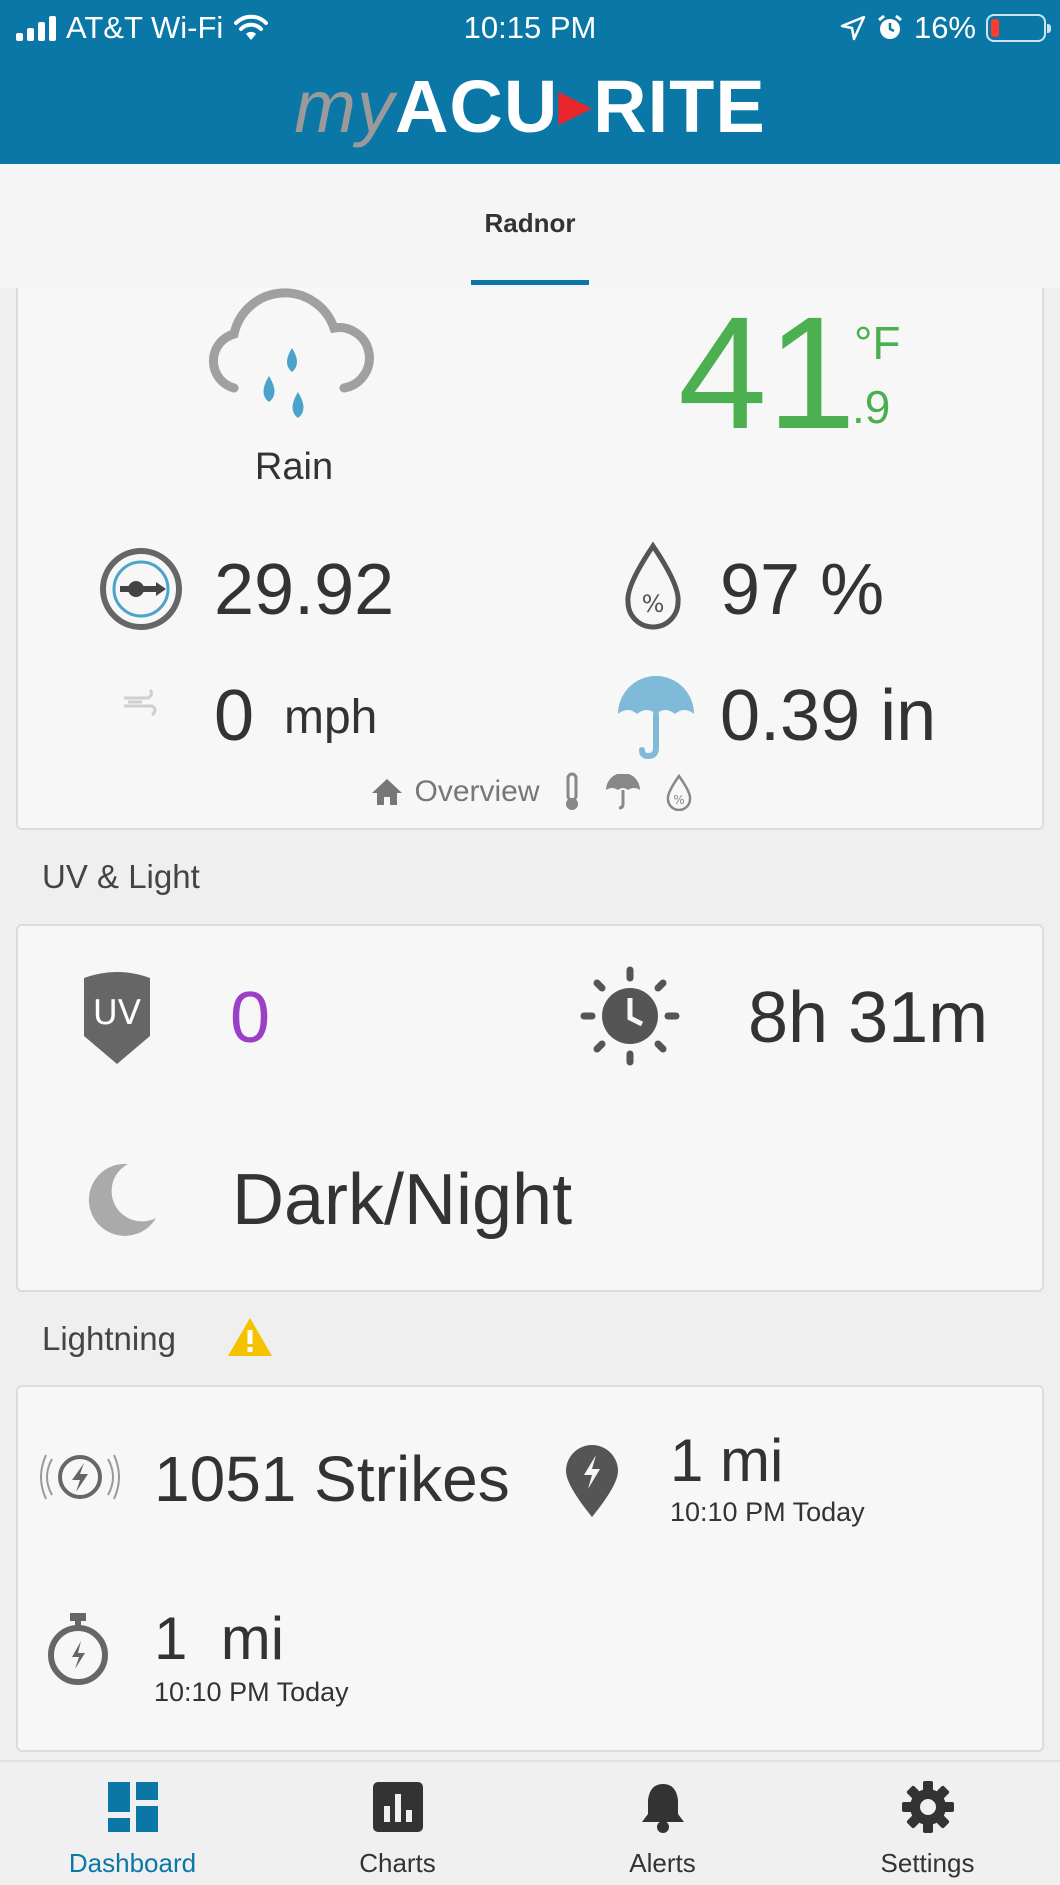 The width and height of the screenshot is (1060, 1885). Describe the element at coordinates (133, 1807) in the screenshot. I see `dashboard-icon` at that location.